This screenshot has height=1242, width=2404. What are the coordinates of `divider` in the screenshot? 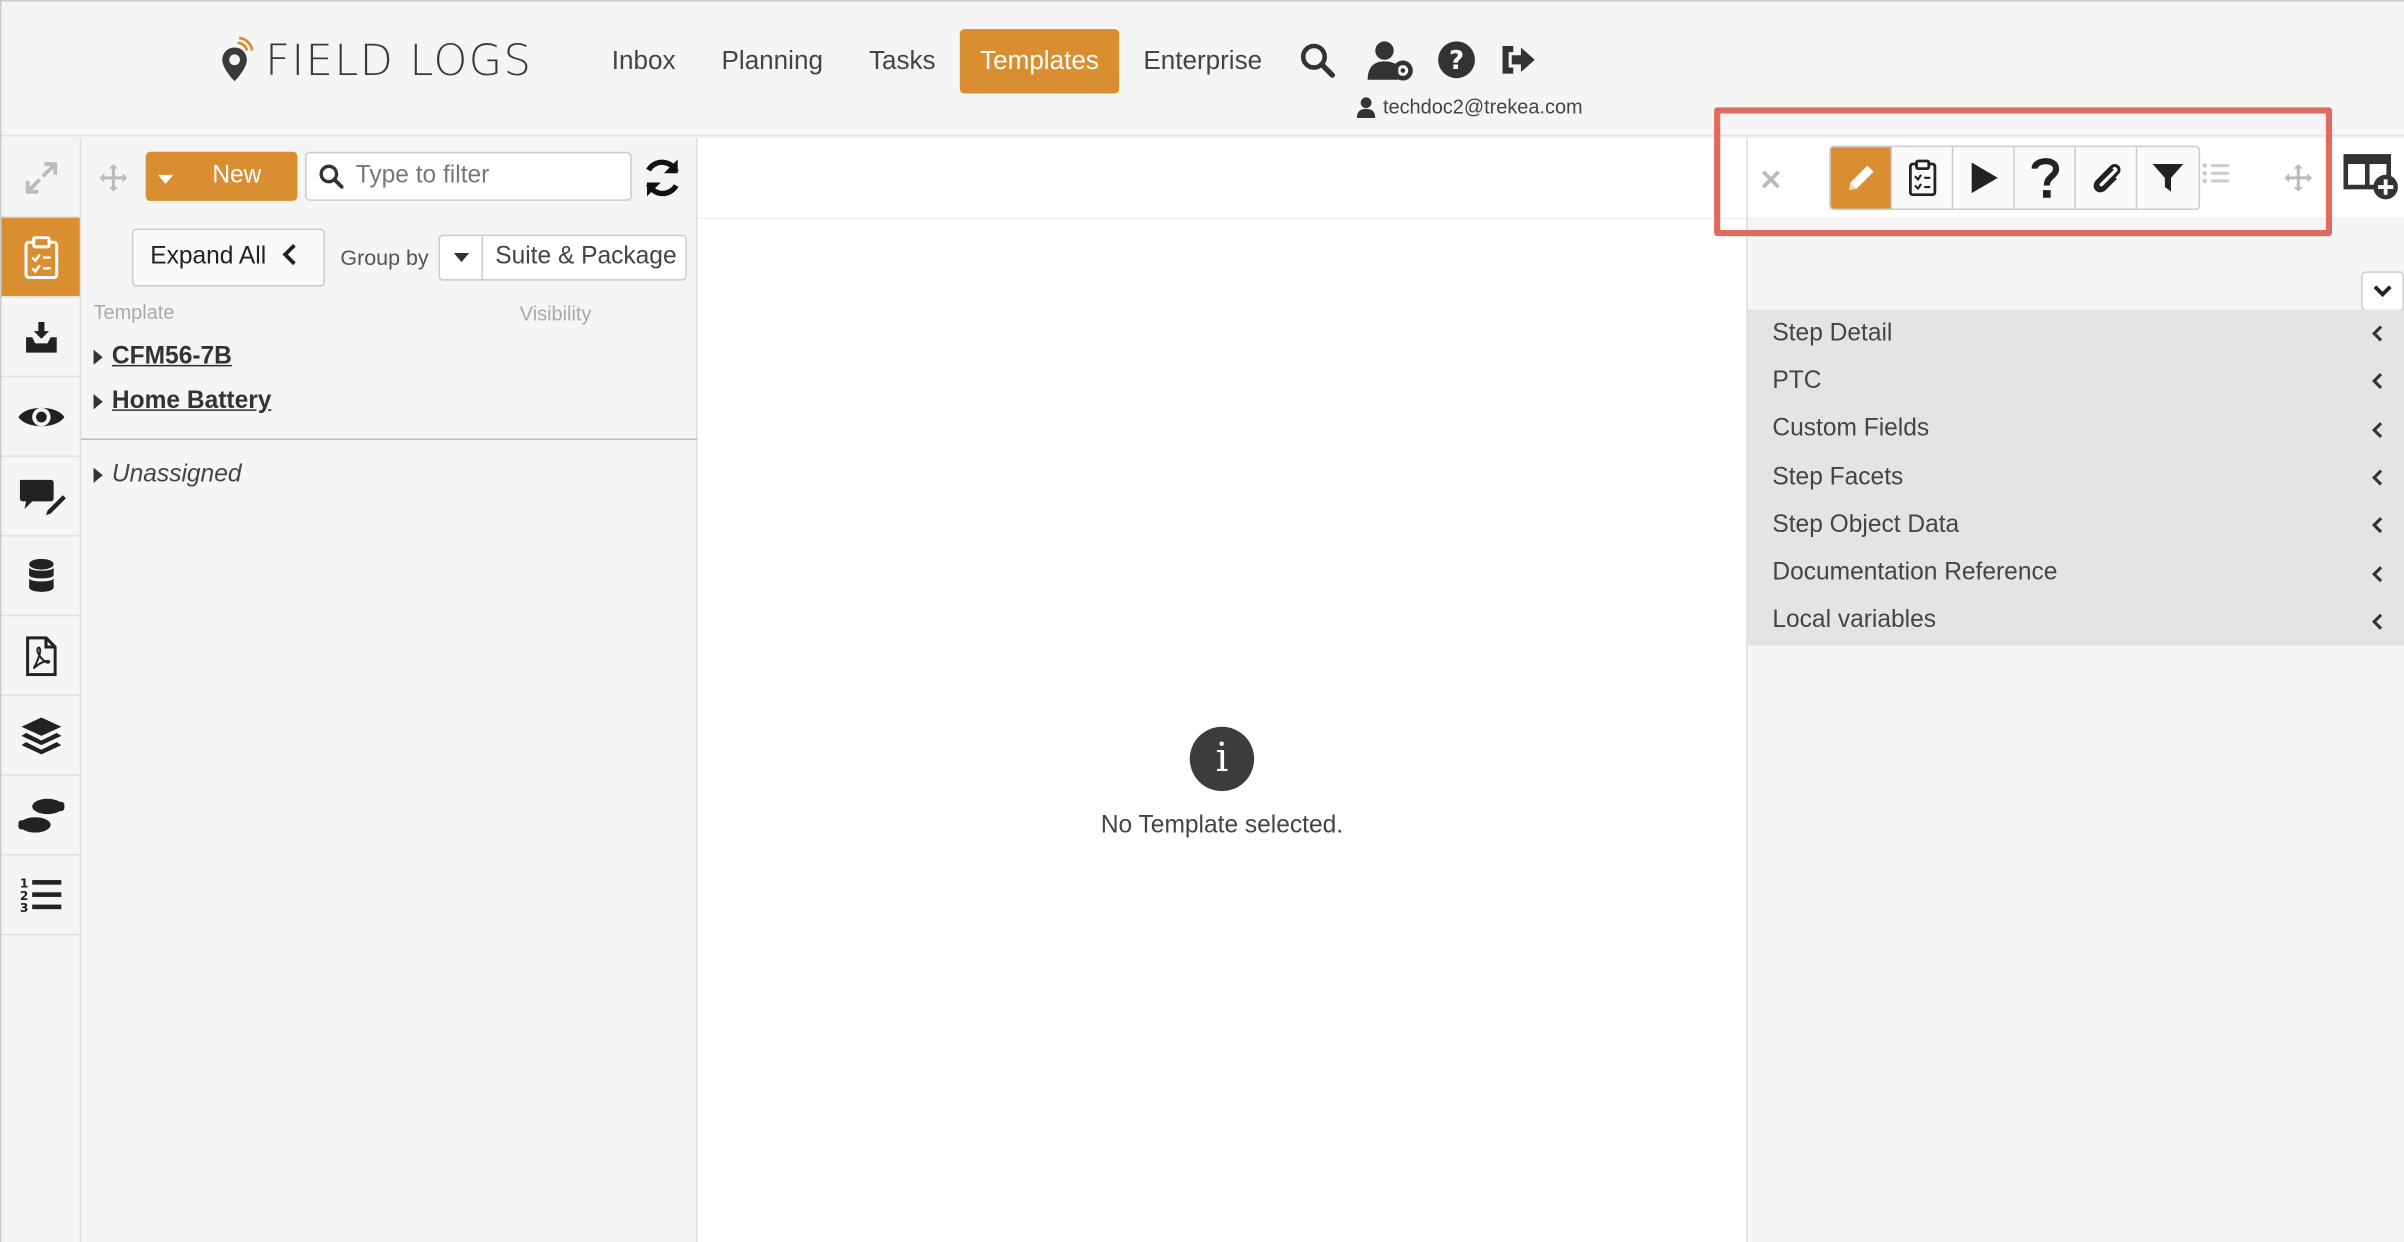 It's located at (389, 439).